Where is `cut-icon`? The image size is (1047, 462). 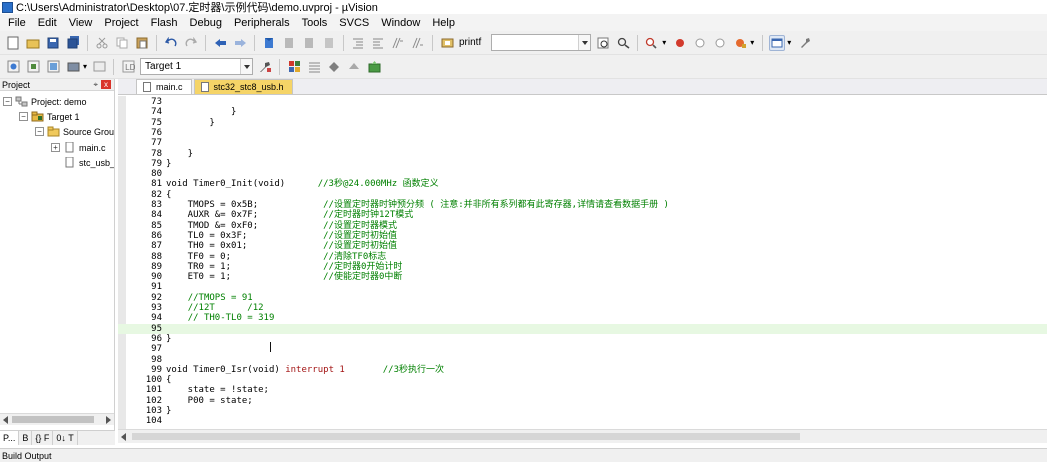 cut-icon is located at coordinates (102, 43).